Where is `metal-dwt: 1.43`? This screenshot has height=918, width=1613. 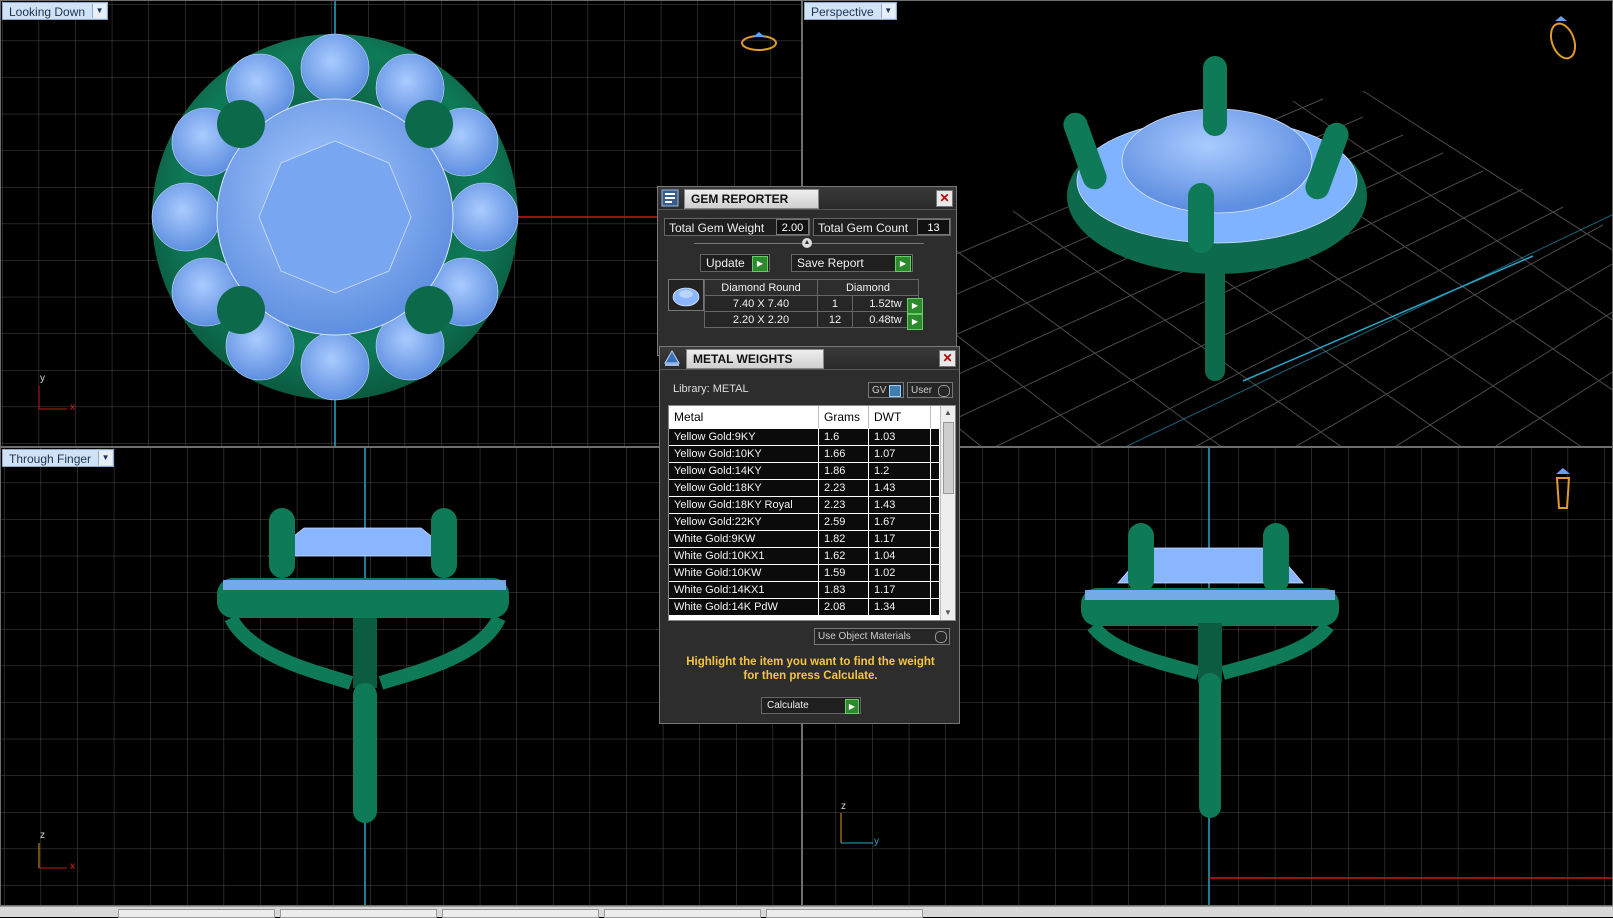 metal-dwt: 1.43 is located at coordinates (900, 488).